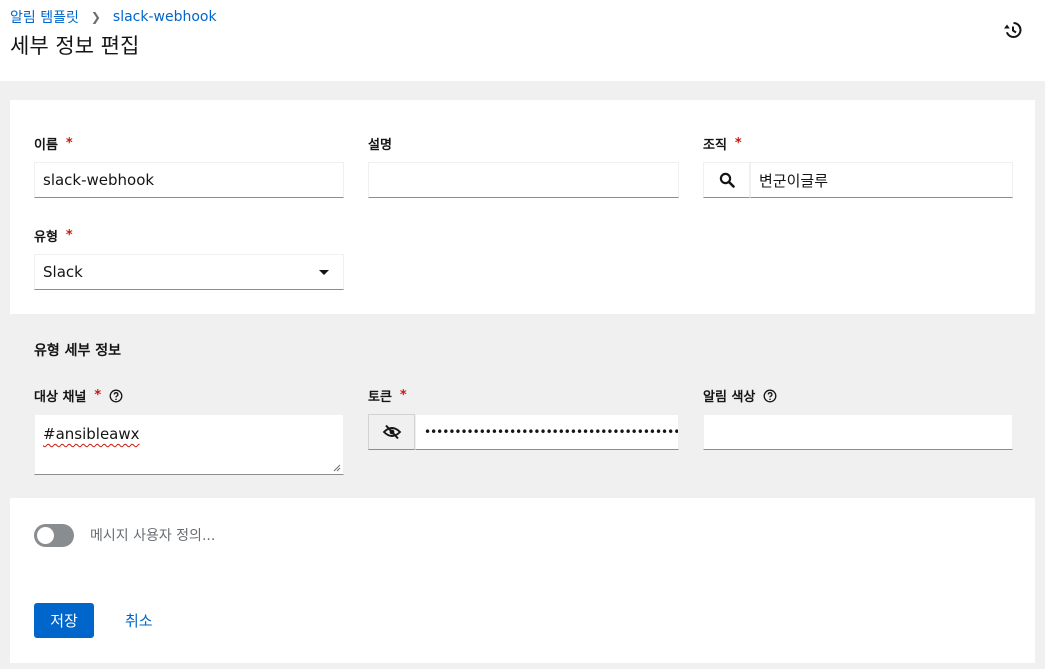  Describe the element at coordinates (78, 351) in the screenshot. I see `type-details-title: 유형 세부 정보` at that location.